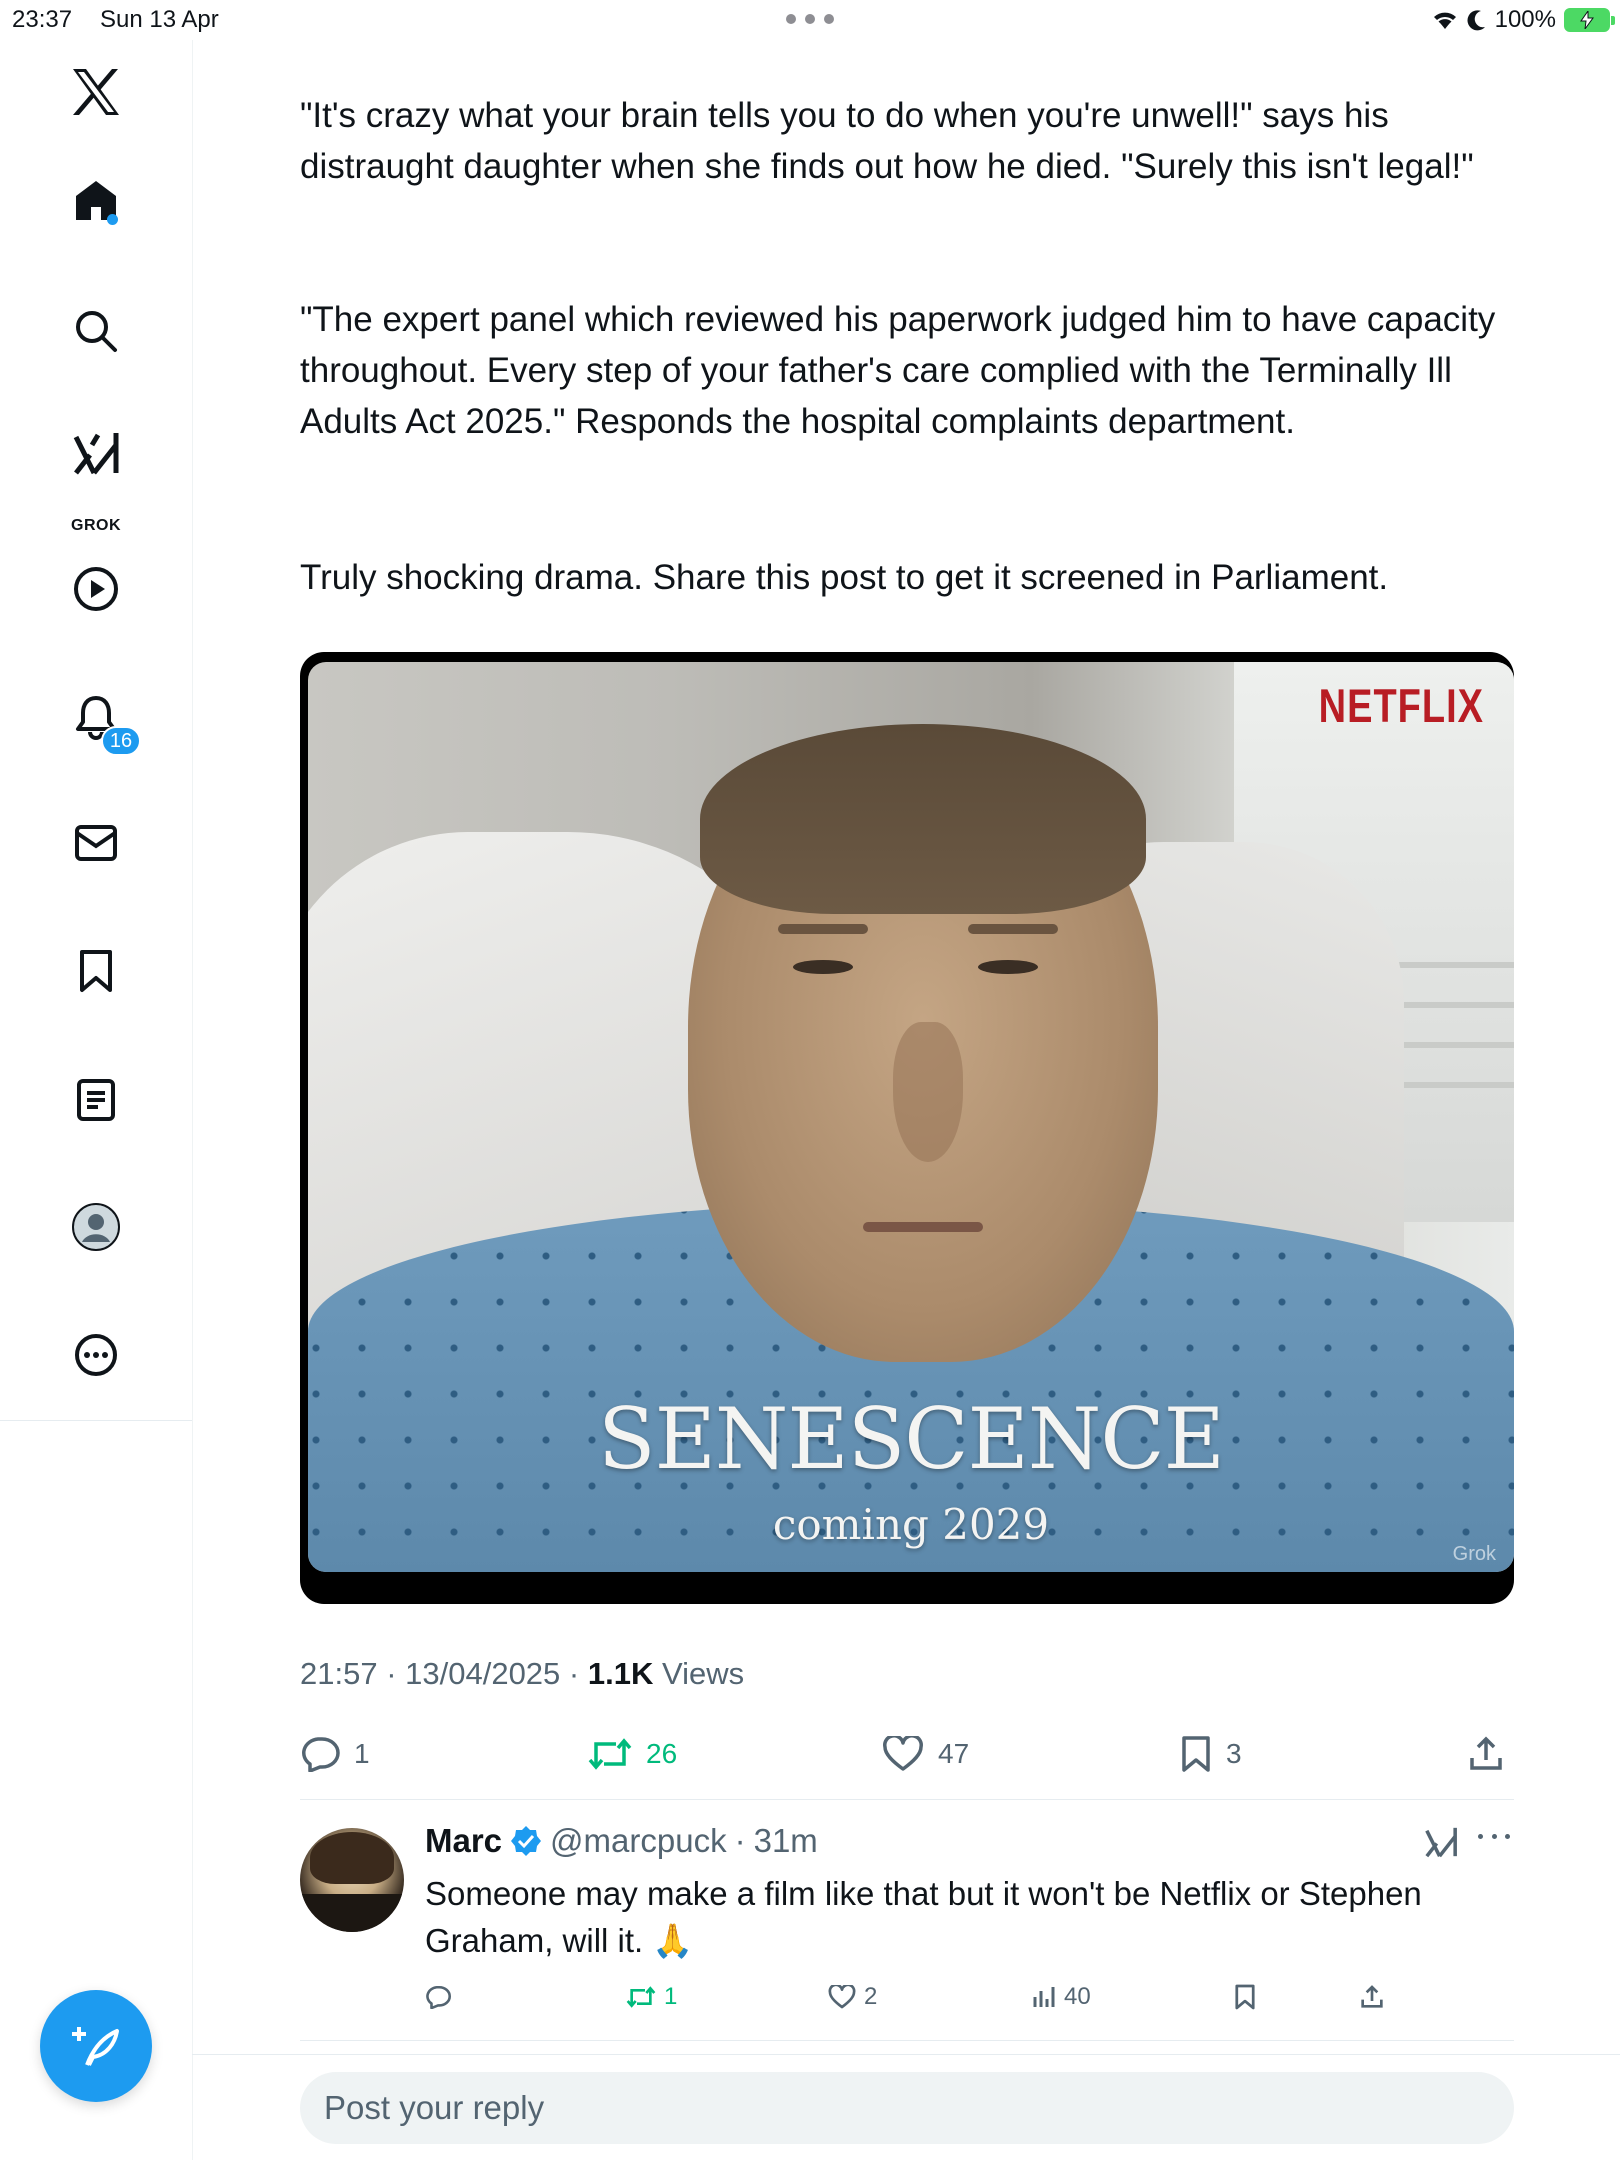  I want to click on nav-more, so click(96, 1355).